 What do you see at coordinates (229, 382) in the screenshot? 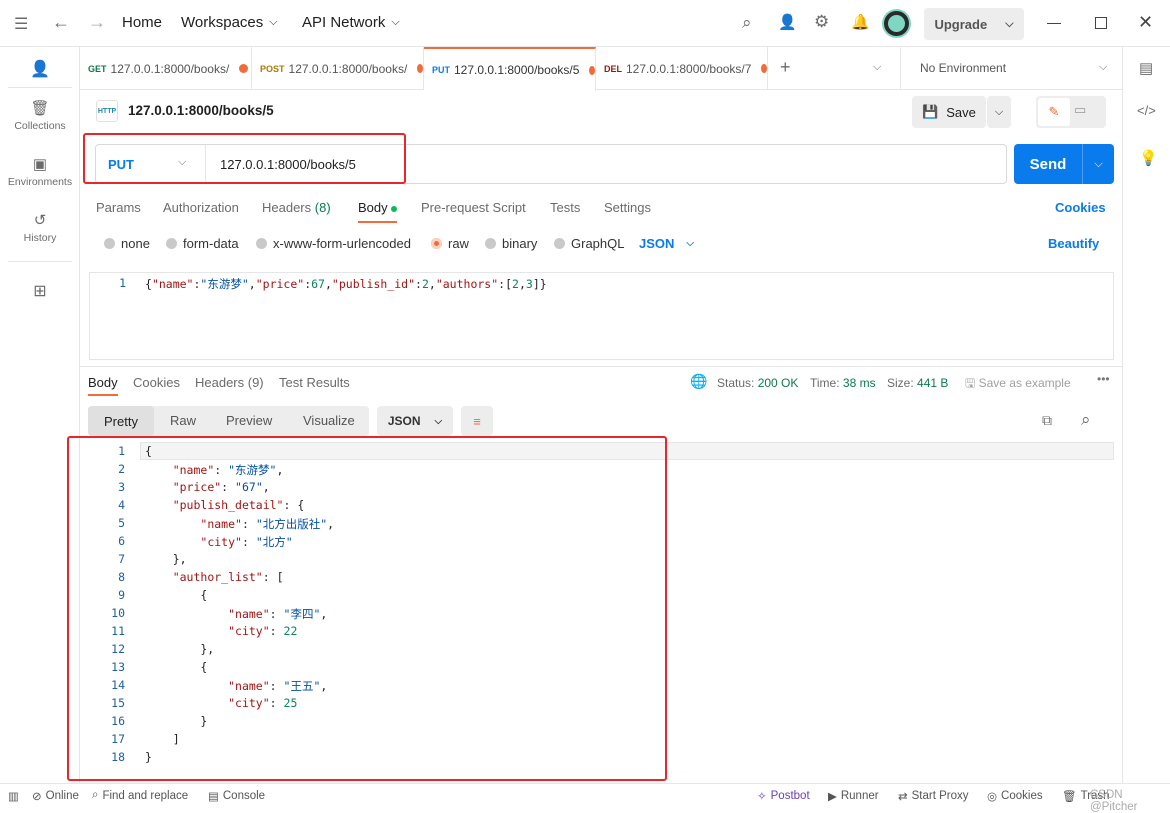
I see `response-tab-headers: Headers (9)` at bounding box center [229, 382].